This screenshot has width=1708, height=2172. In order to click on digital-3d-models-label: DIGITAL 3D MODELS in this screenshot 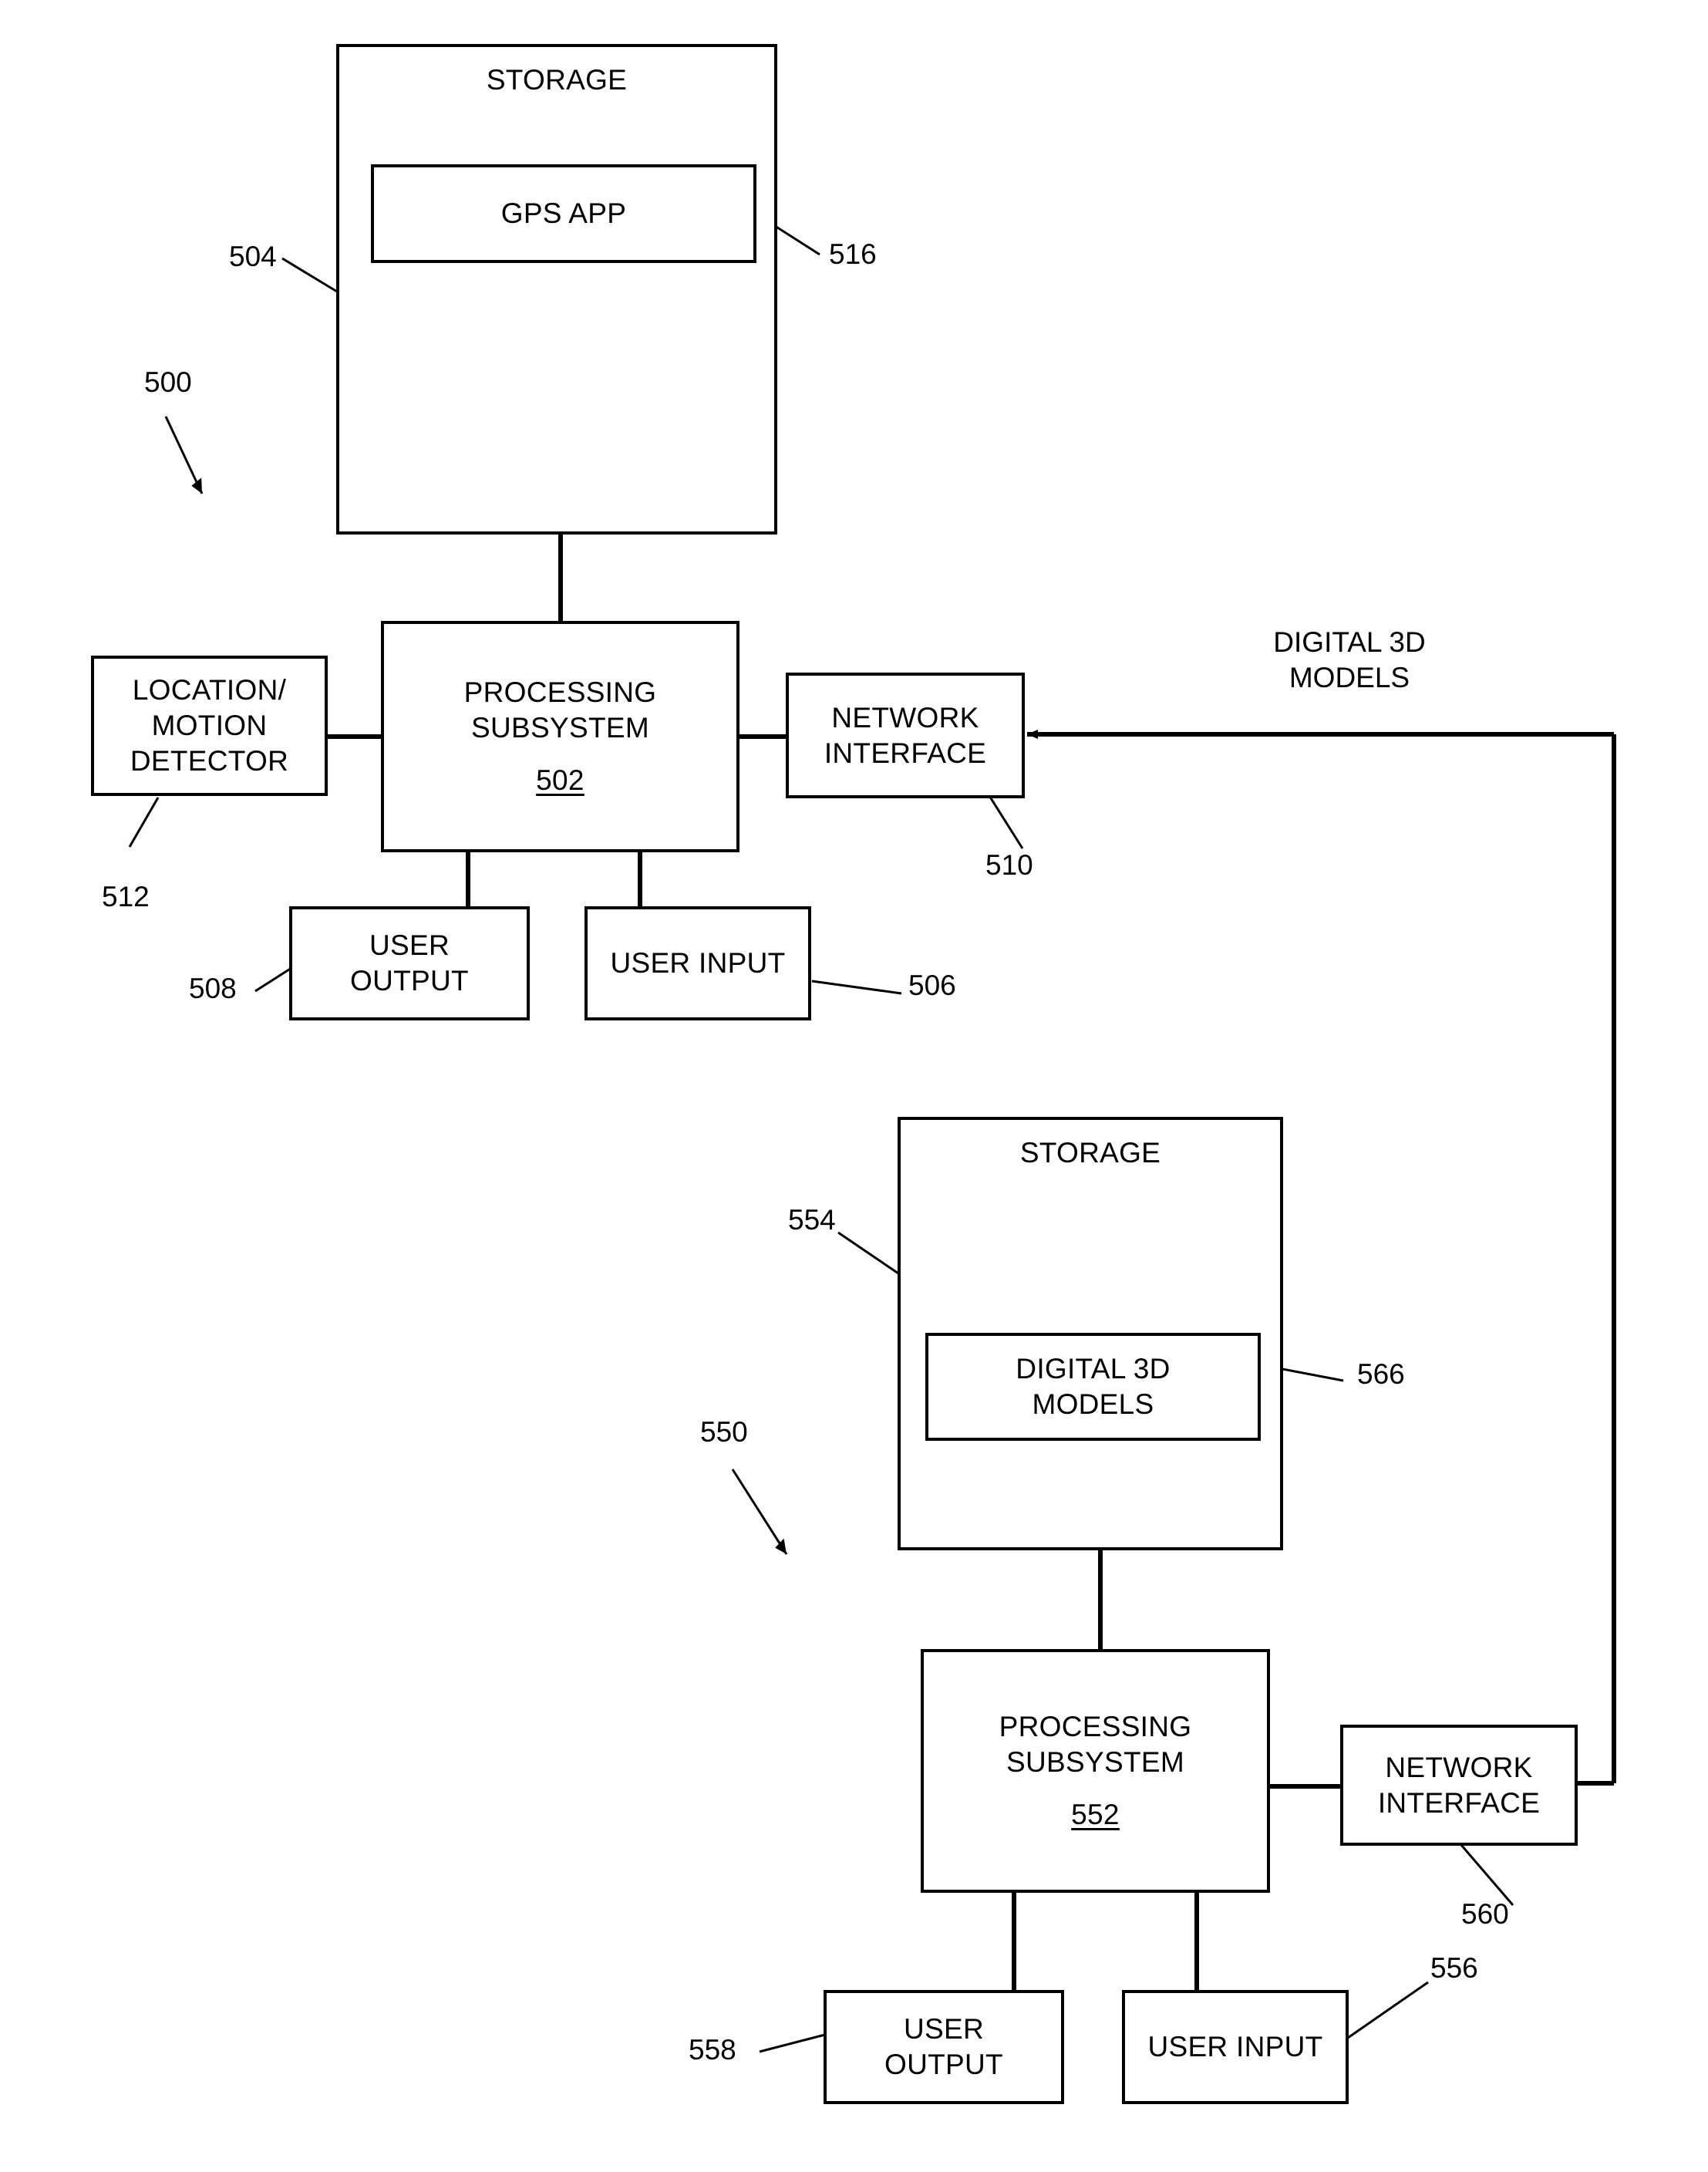, I will do `click(1093, 1387)`.